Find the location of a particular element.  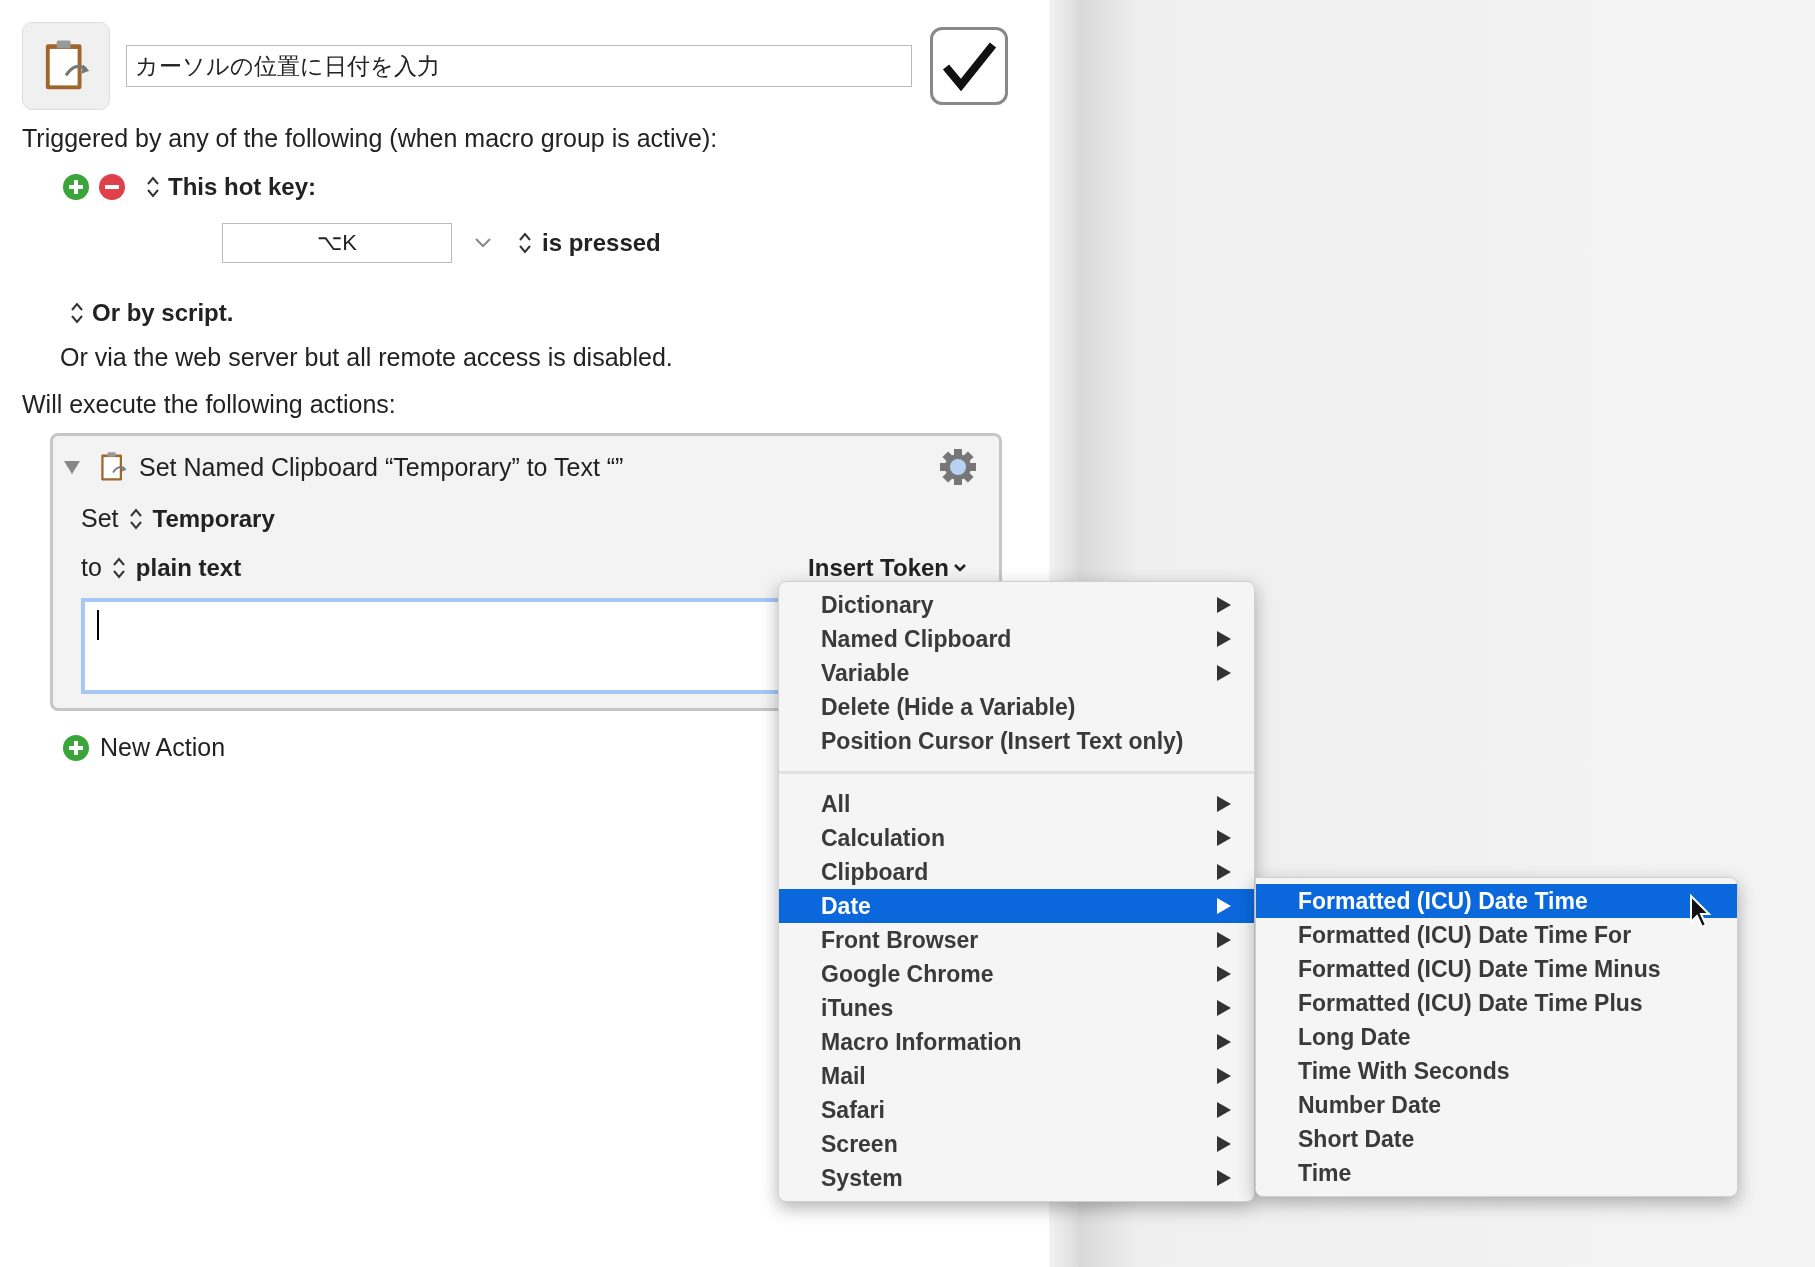

set-label: Set is located at coordinates (100, 518).